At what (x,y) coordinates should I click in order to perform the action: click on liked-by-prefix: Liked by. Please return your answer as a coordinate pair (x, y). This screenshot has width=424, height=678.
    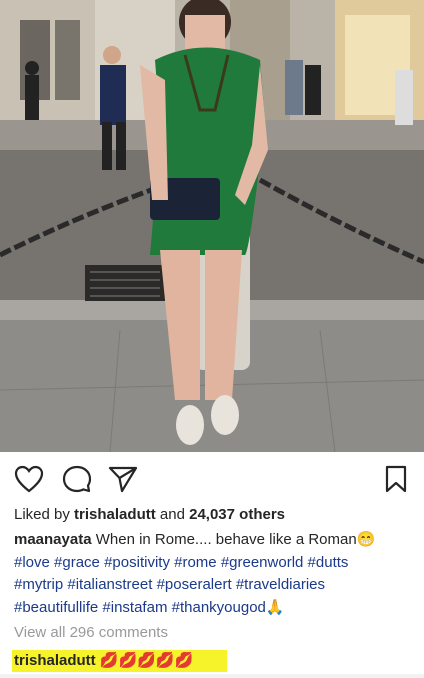
    Looking at the image, I should click on (44, 514).